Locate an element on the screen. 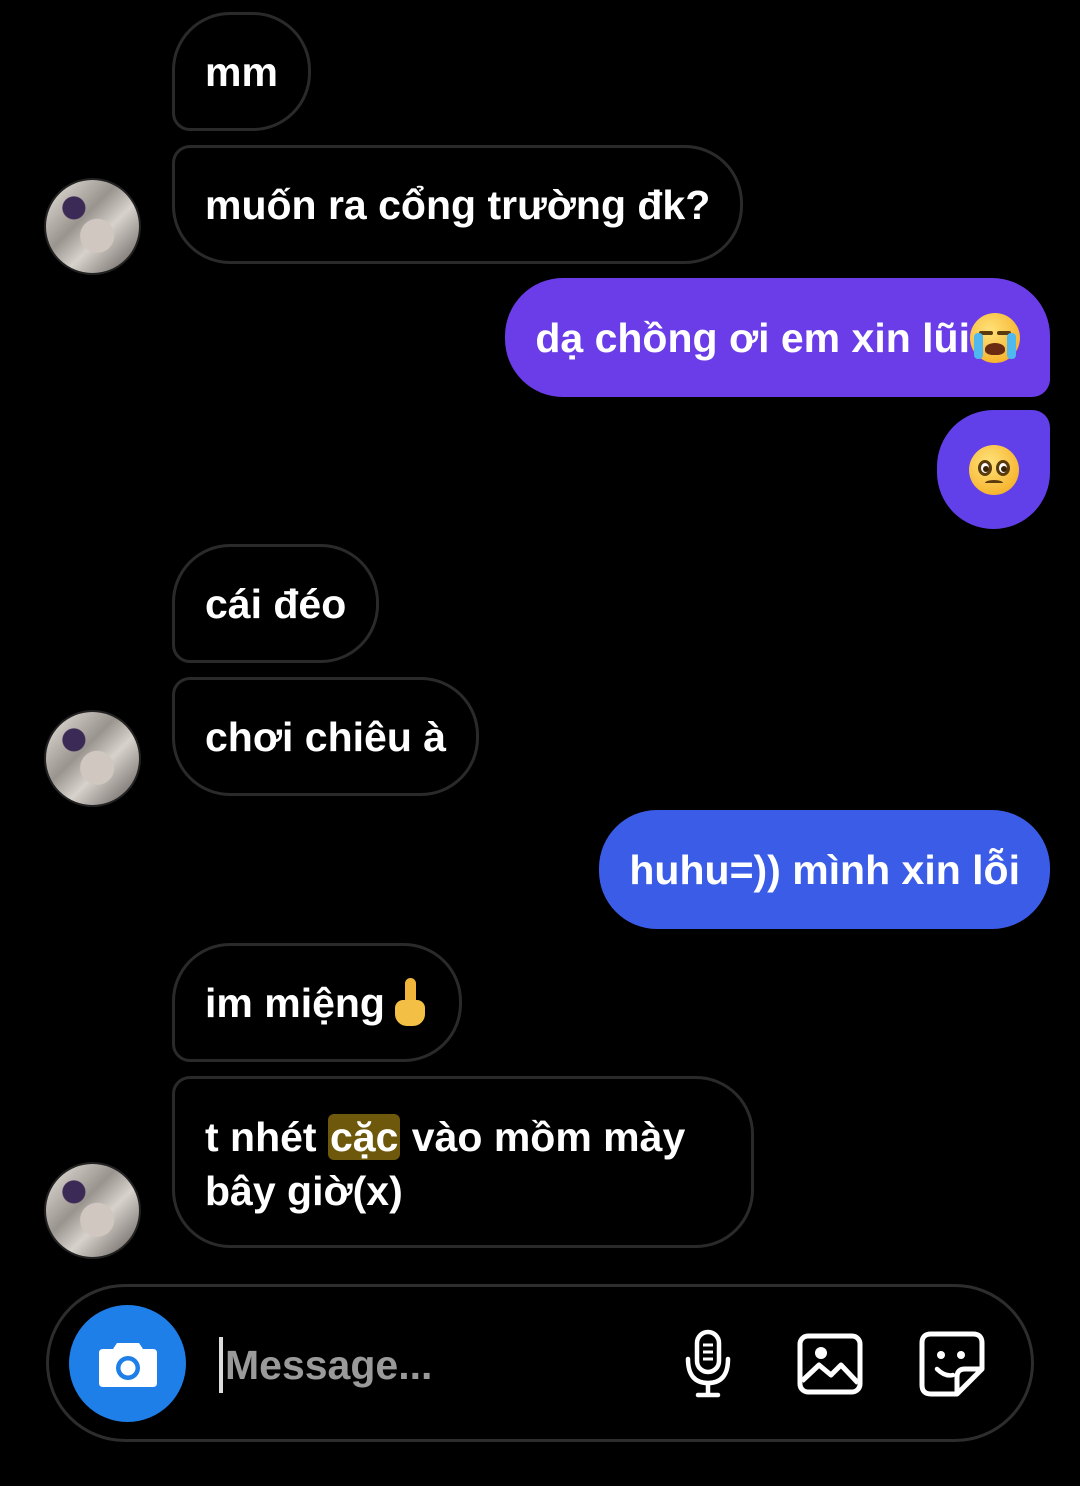 The height and width of the screenshot is (1486, 1080). message-bubble-incoming: im miệng is located at coordinates (317, 1002).